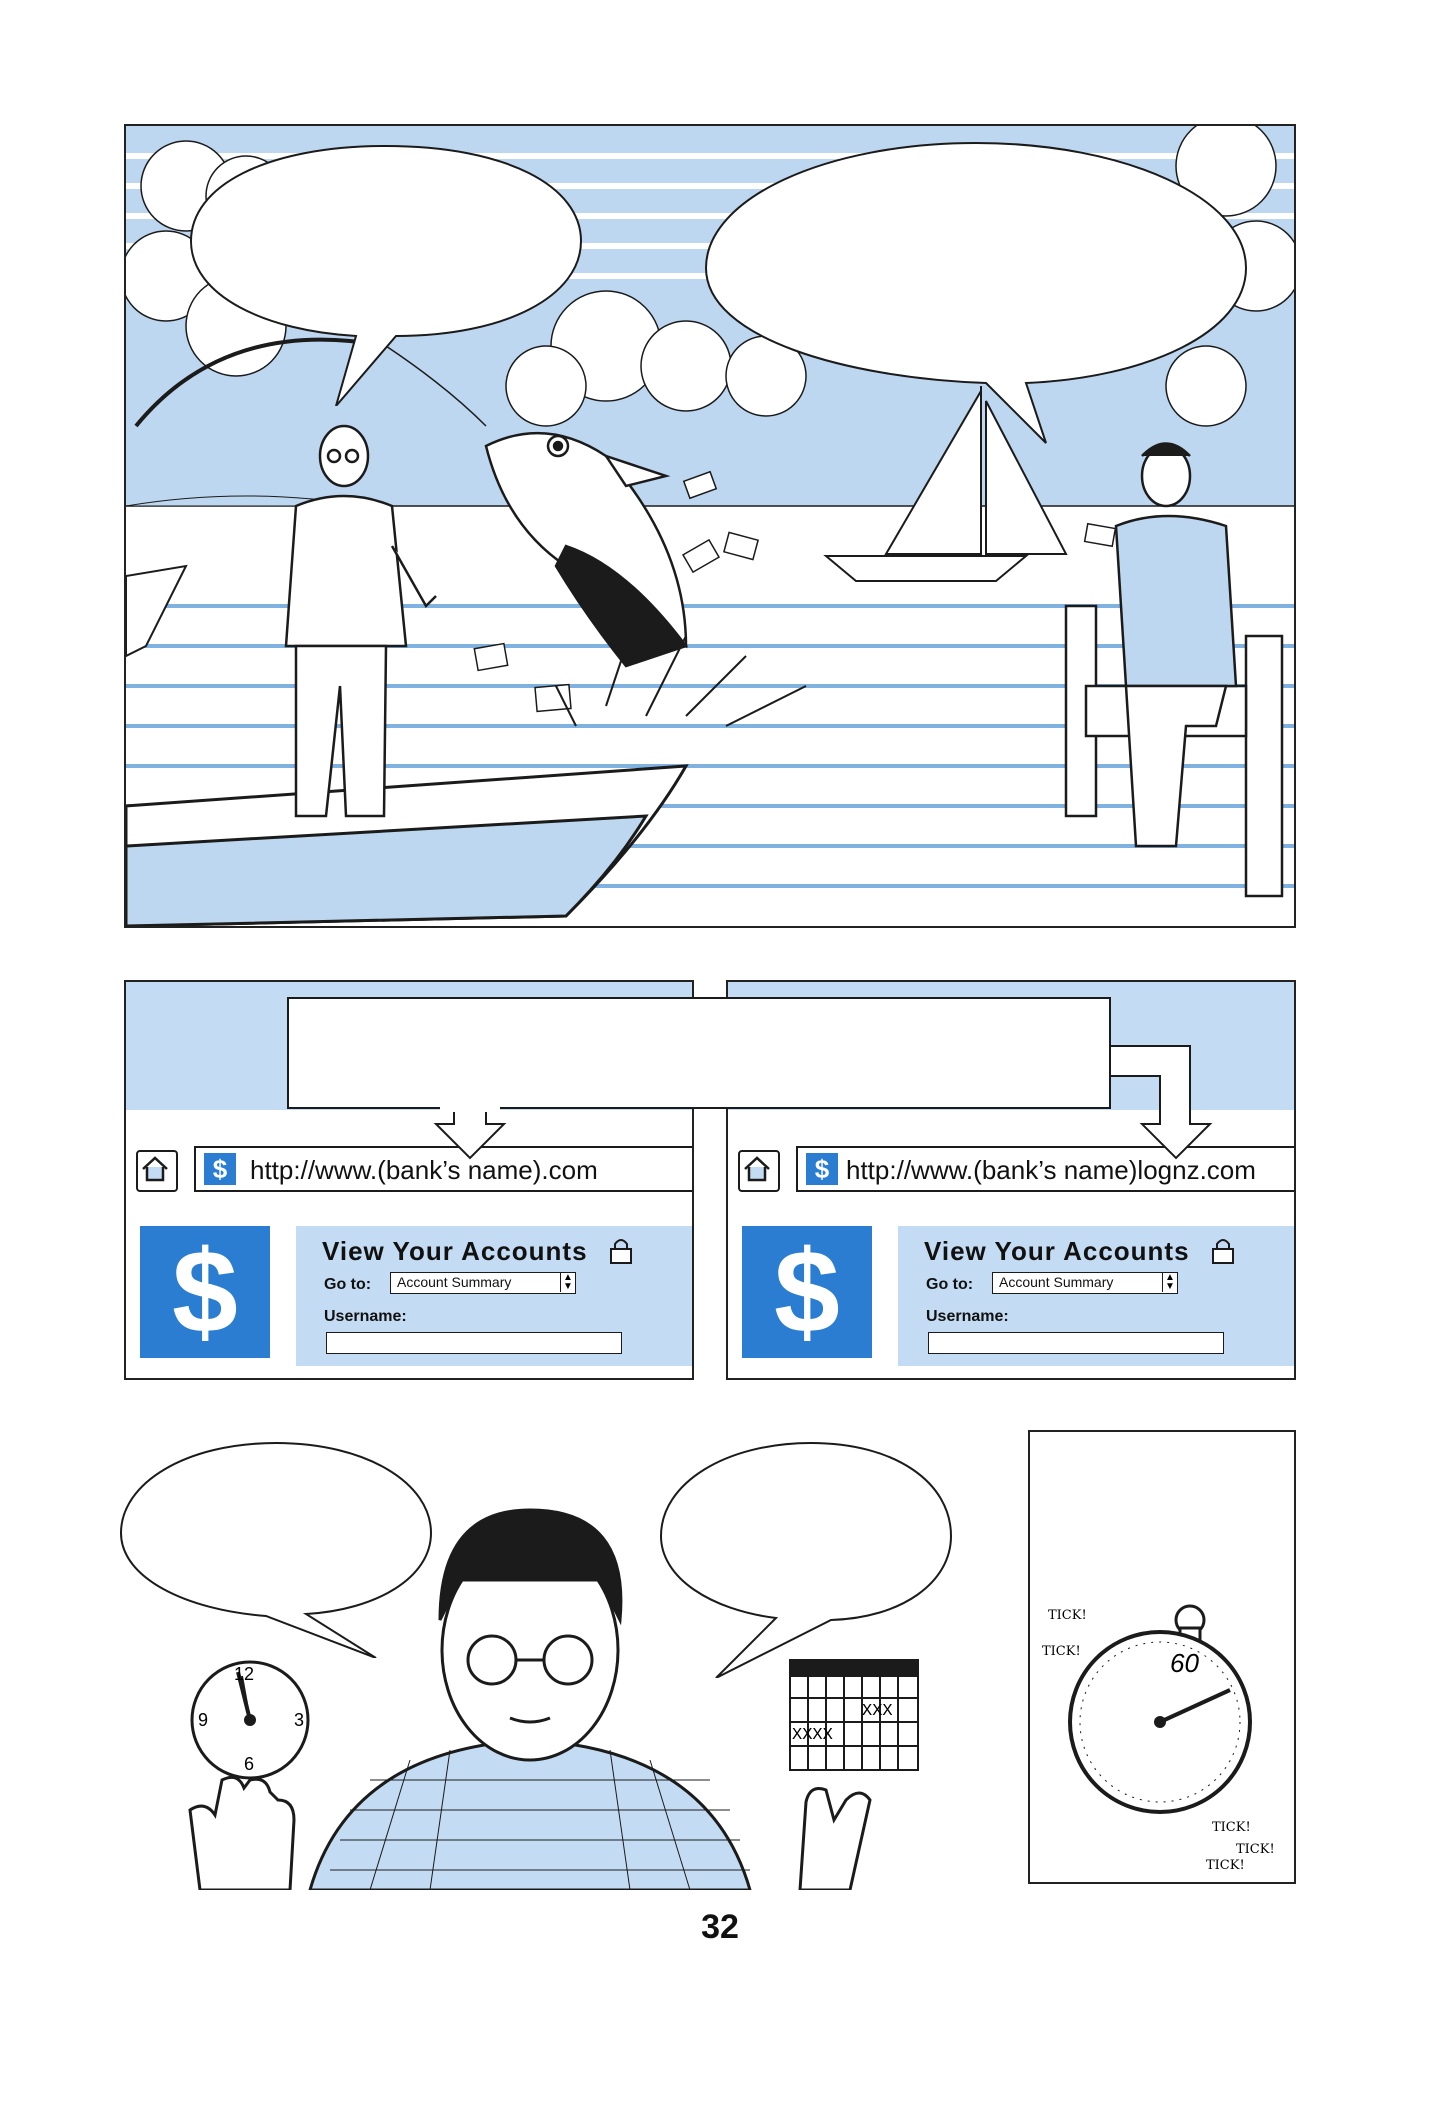 The width and height of the screenshot is (1440, 2120). I want to click on home-icon, so click(155, 1169).